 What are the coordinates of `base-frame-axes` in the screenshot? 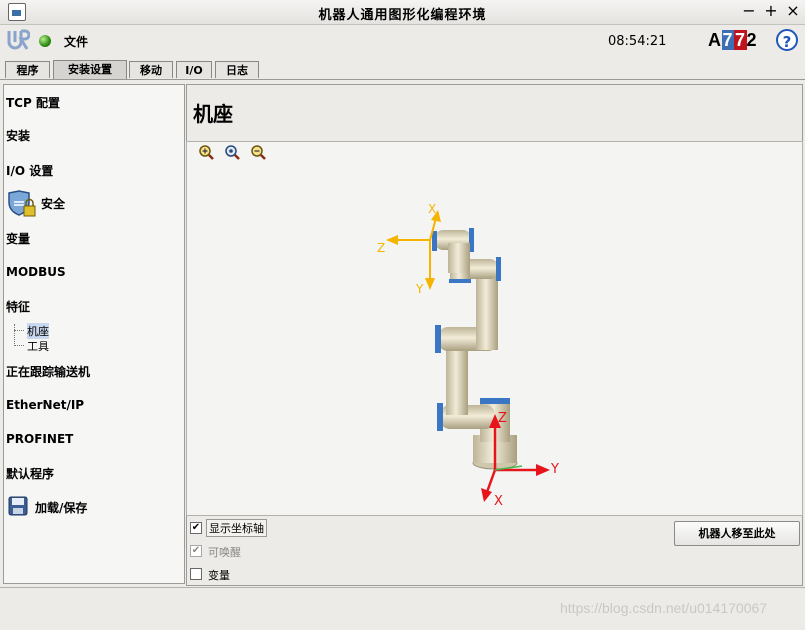 It's located at (515, 458).